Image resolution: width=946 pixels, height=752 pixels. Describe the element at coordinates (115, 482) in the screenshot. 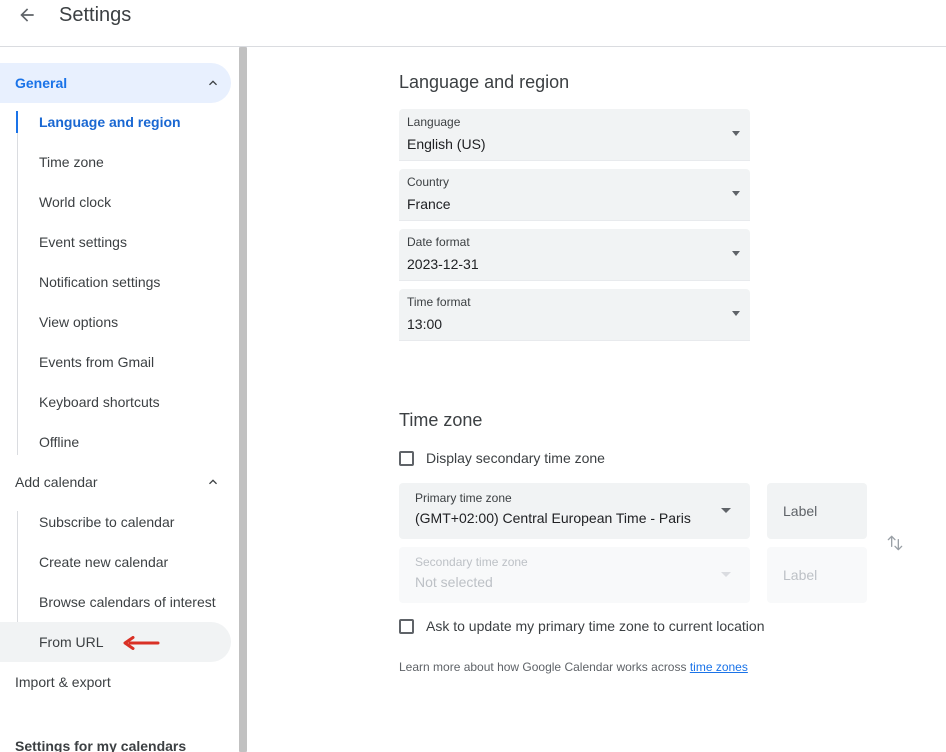

I see `sidebar-section-add-calendar: Add calendar` at that location.